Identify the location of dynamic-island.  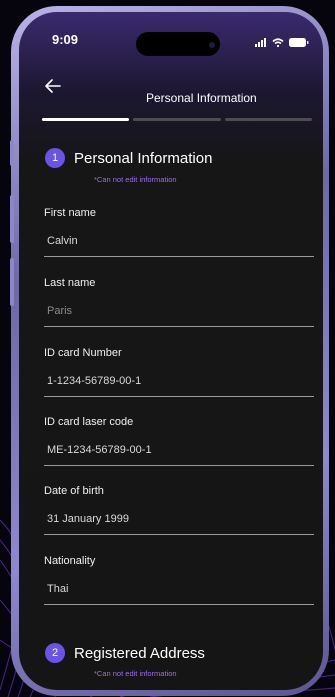
(178, 44).